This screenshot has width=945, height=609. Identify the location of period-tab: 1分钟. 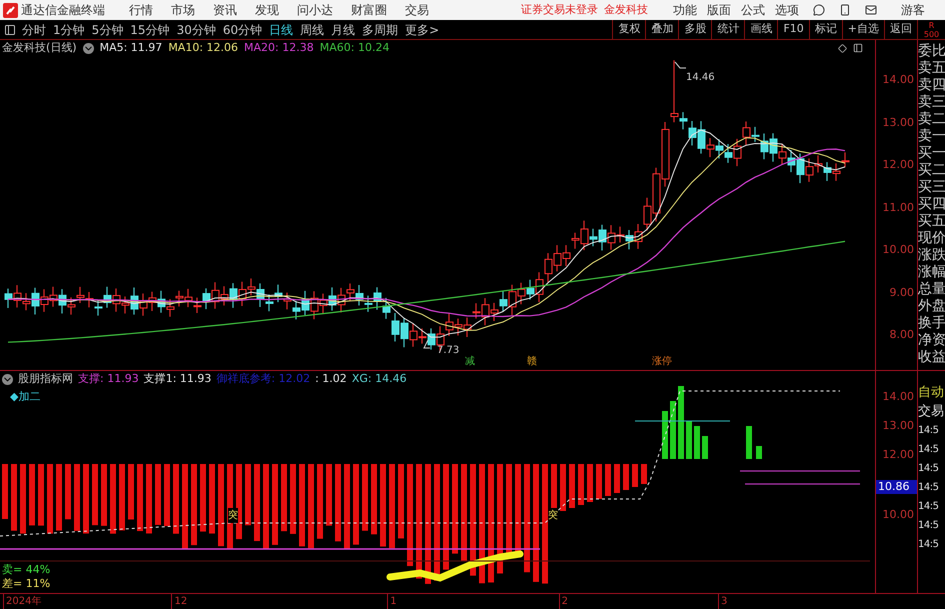
(69, 29).